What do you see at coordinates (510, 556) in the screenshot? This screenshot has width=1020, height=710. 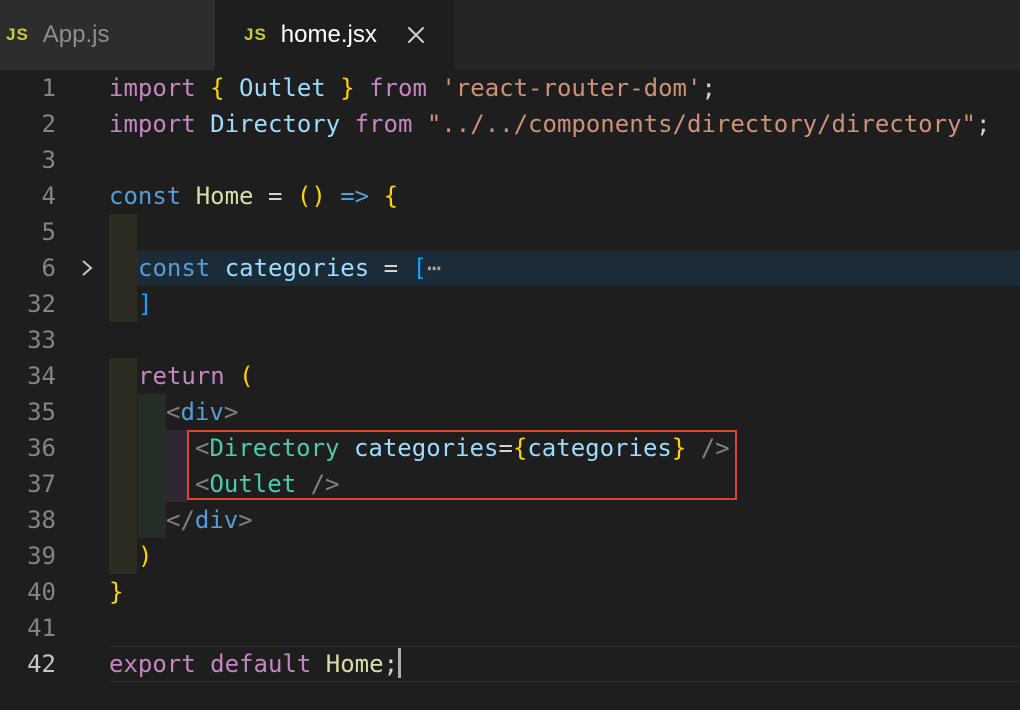 I see `code-line: 39 )` at bounding box center [510, 556].